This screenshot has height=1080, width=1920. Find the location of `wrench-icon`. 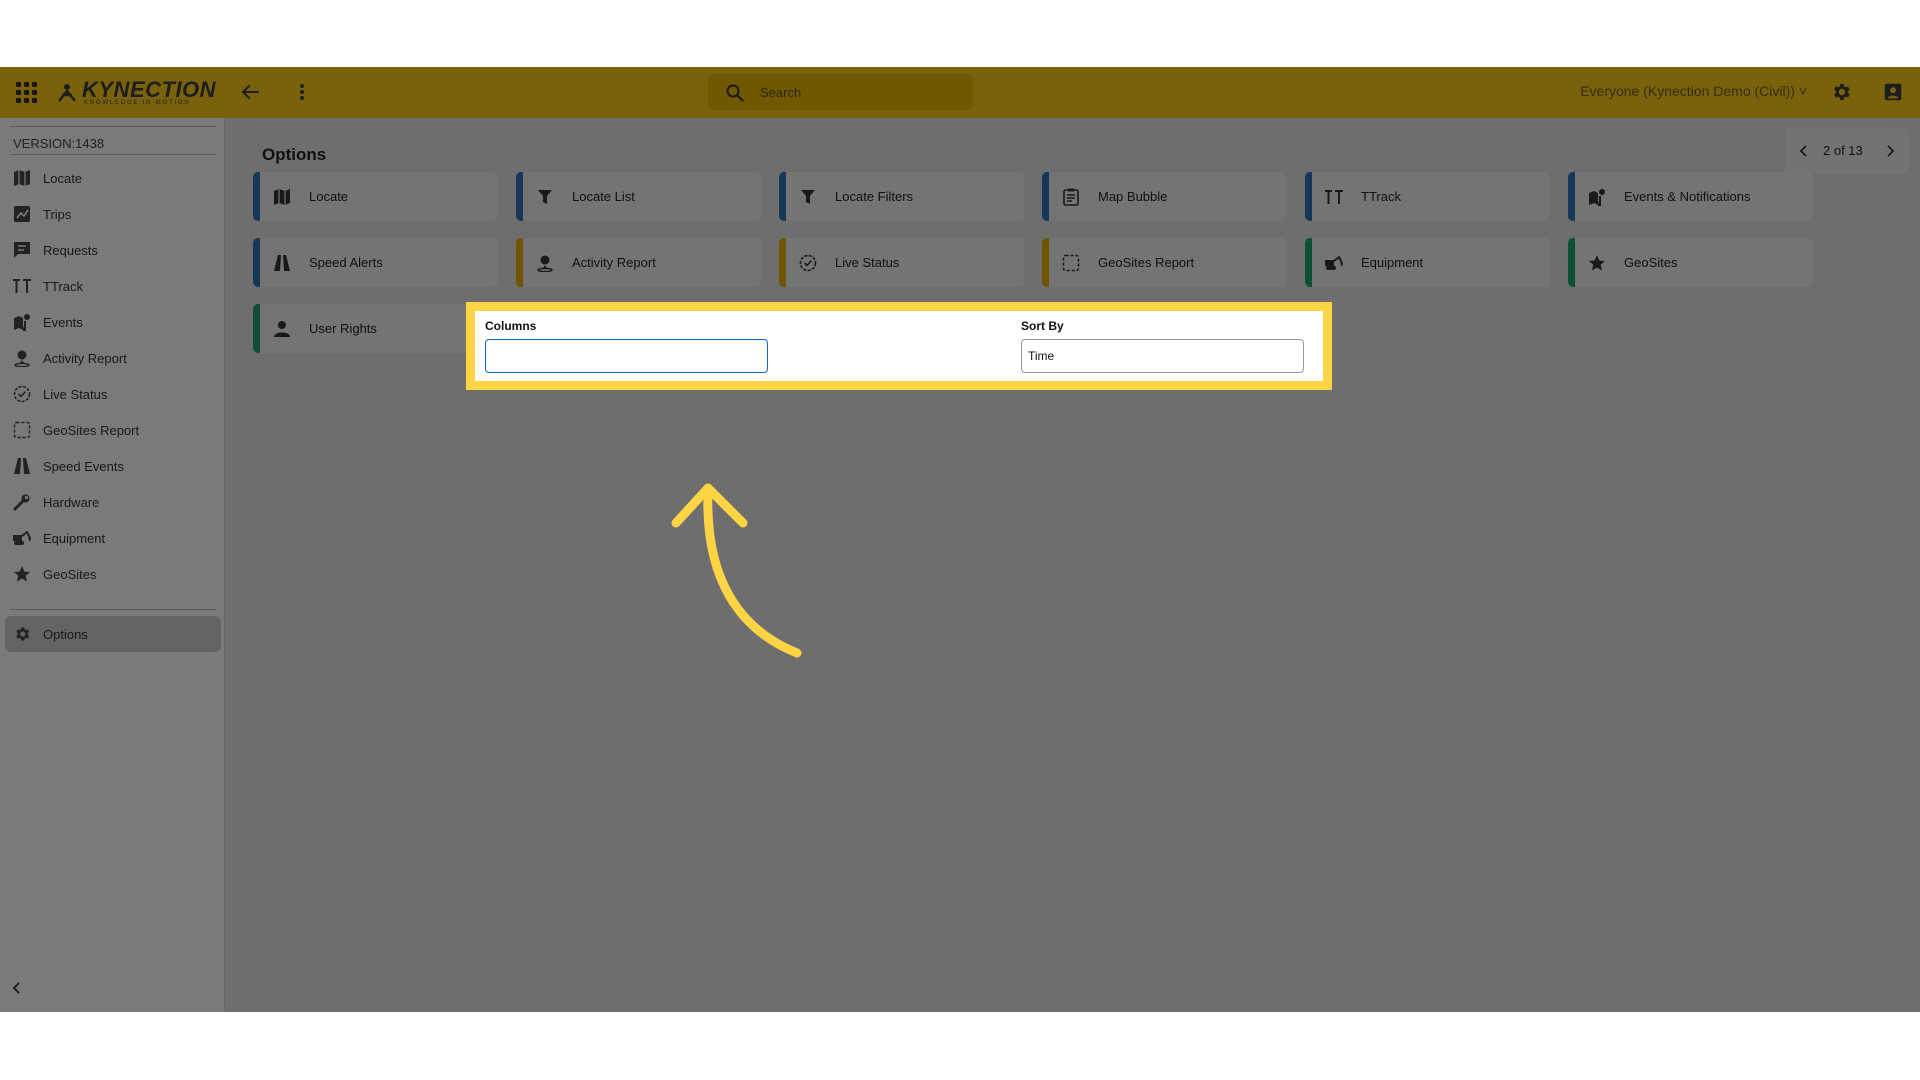

wrench-icon is located at coordinates (22, 502).